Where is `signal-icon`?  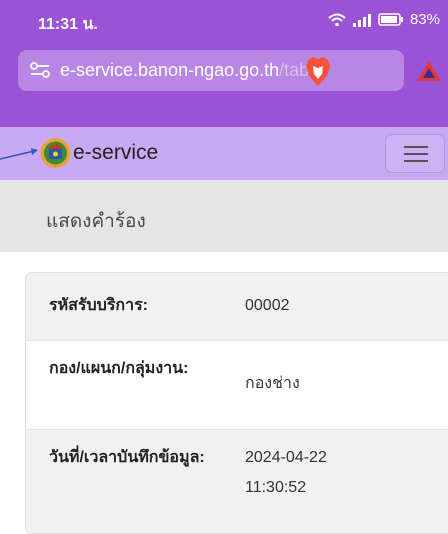
signal-icon is located at coordinates (361, 20).